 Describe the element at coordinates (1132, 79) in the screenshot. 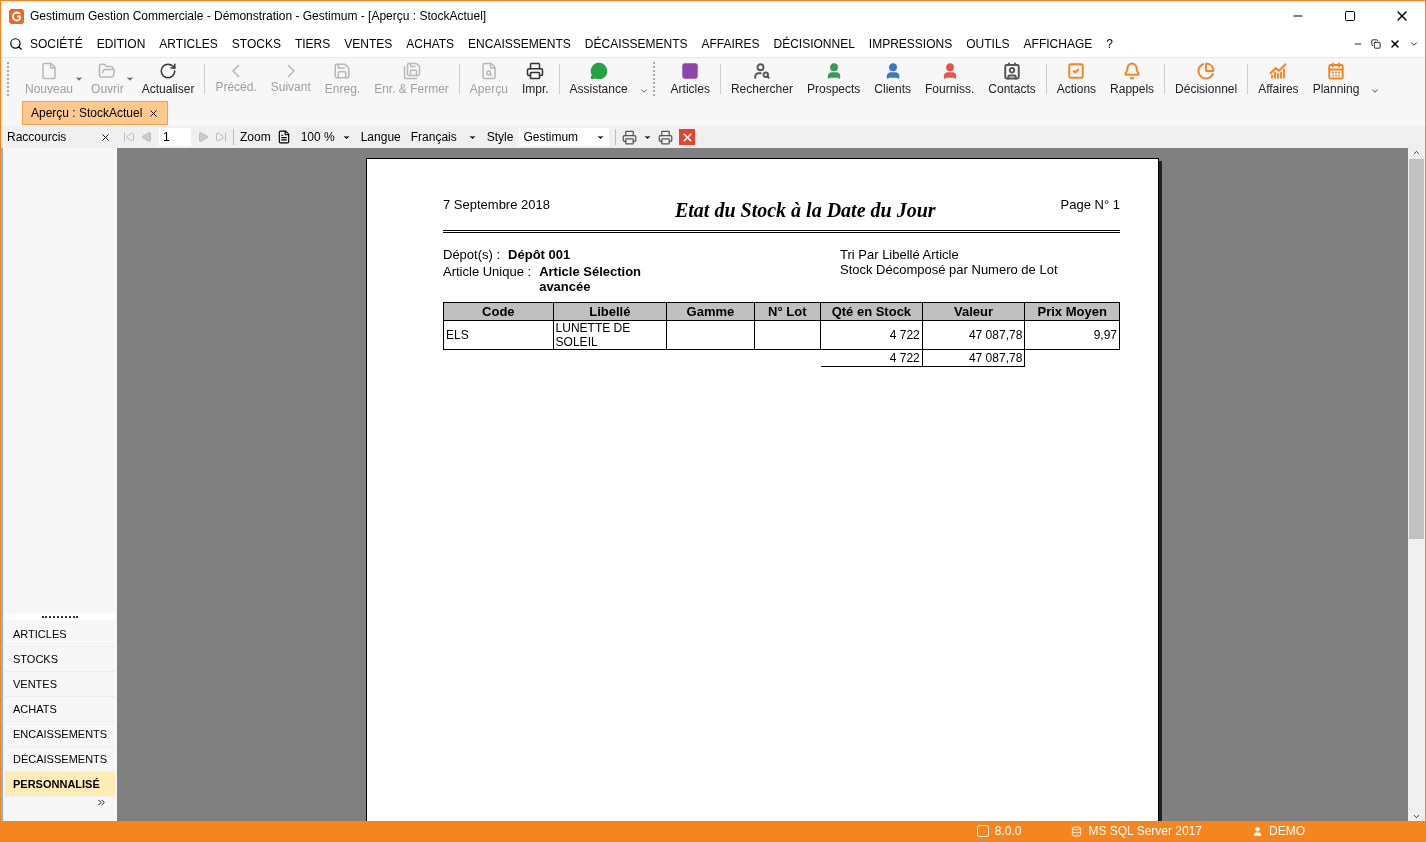

I see `toolbar-button: Rappels` at that location.